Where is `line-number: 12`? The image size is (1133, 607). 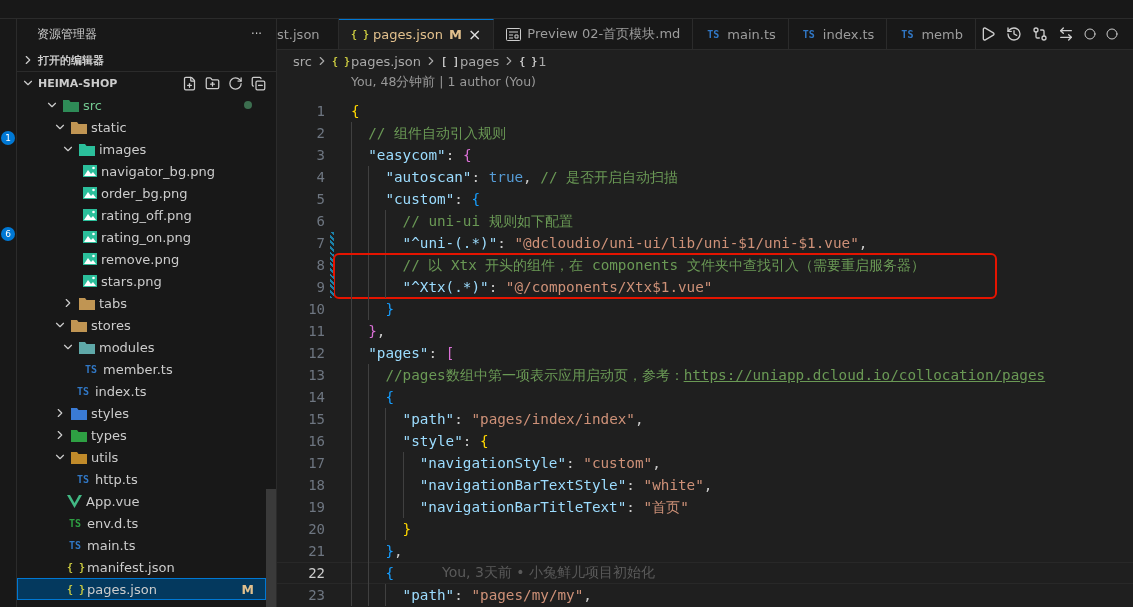
line-number: 12 is located at coordinates (316, 353).